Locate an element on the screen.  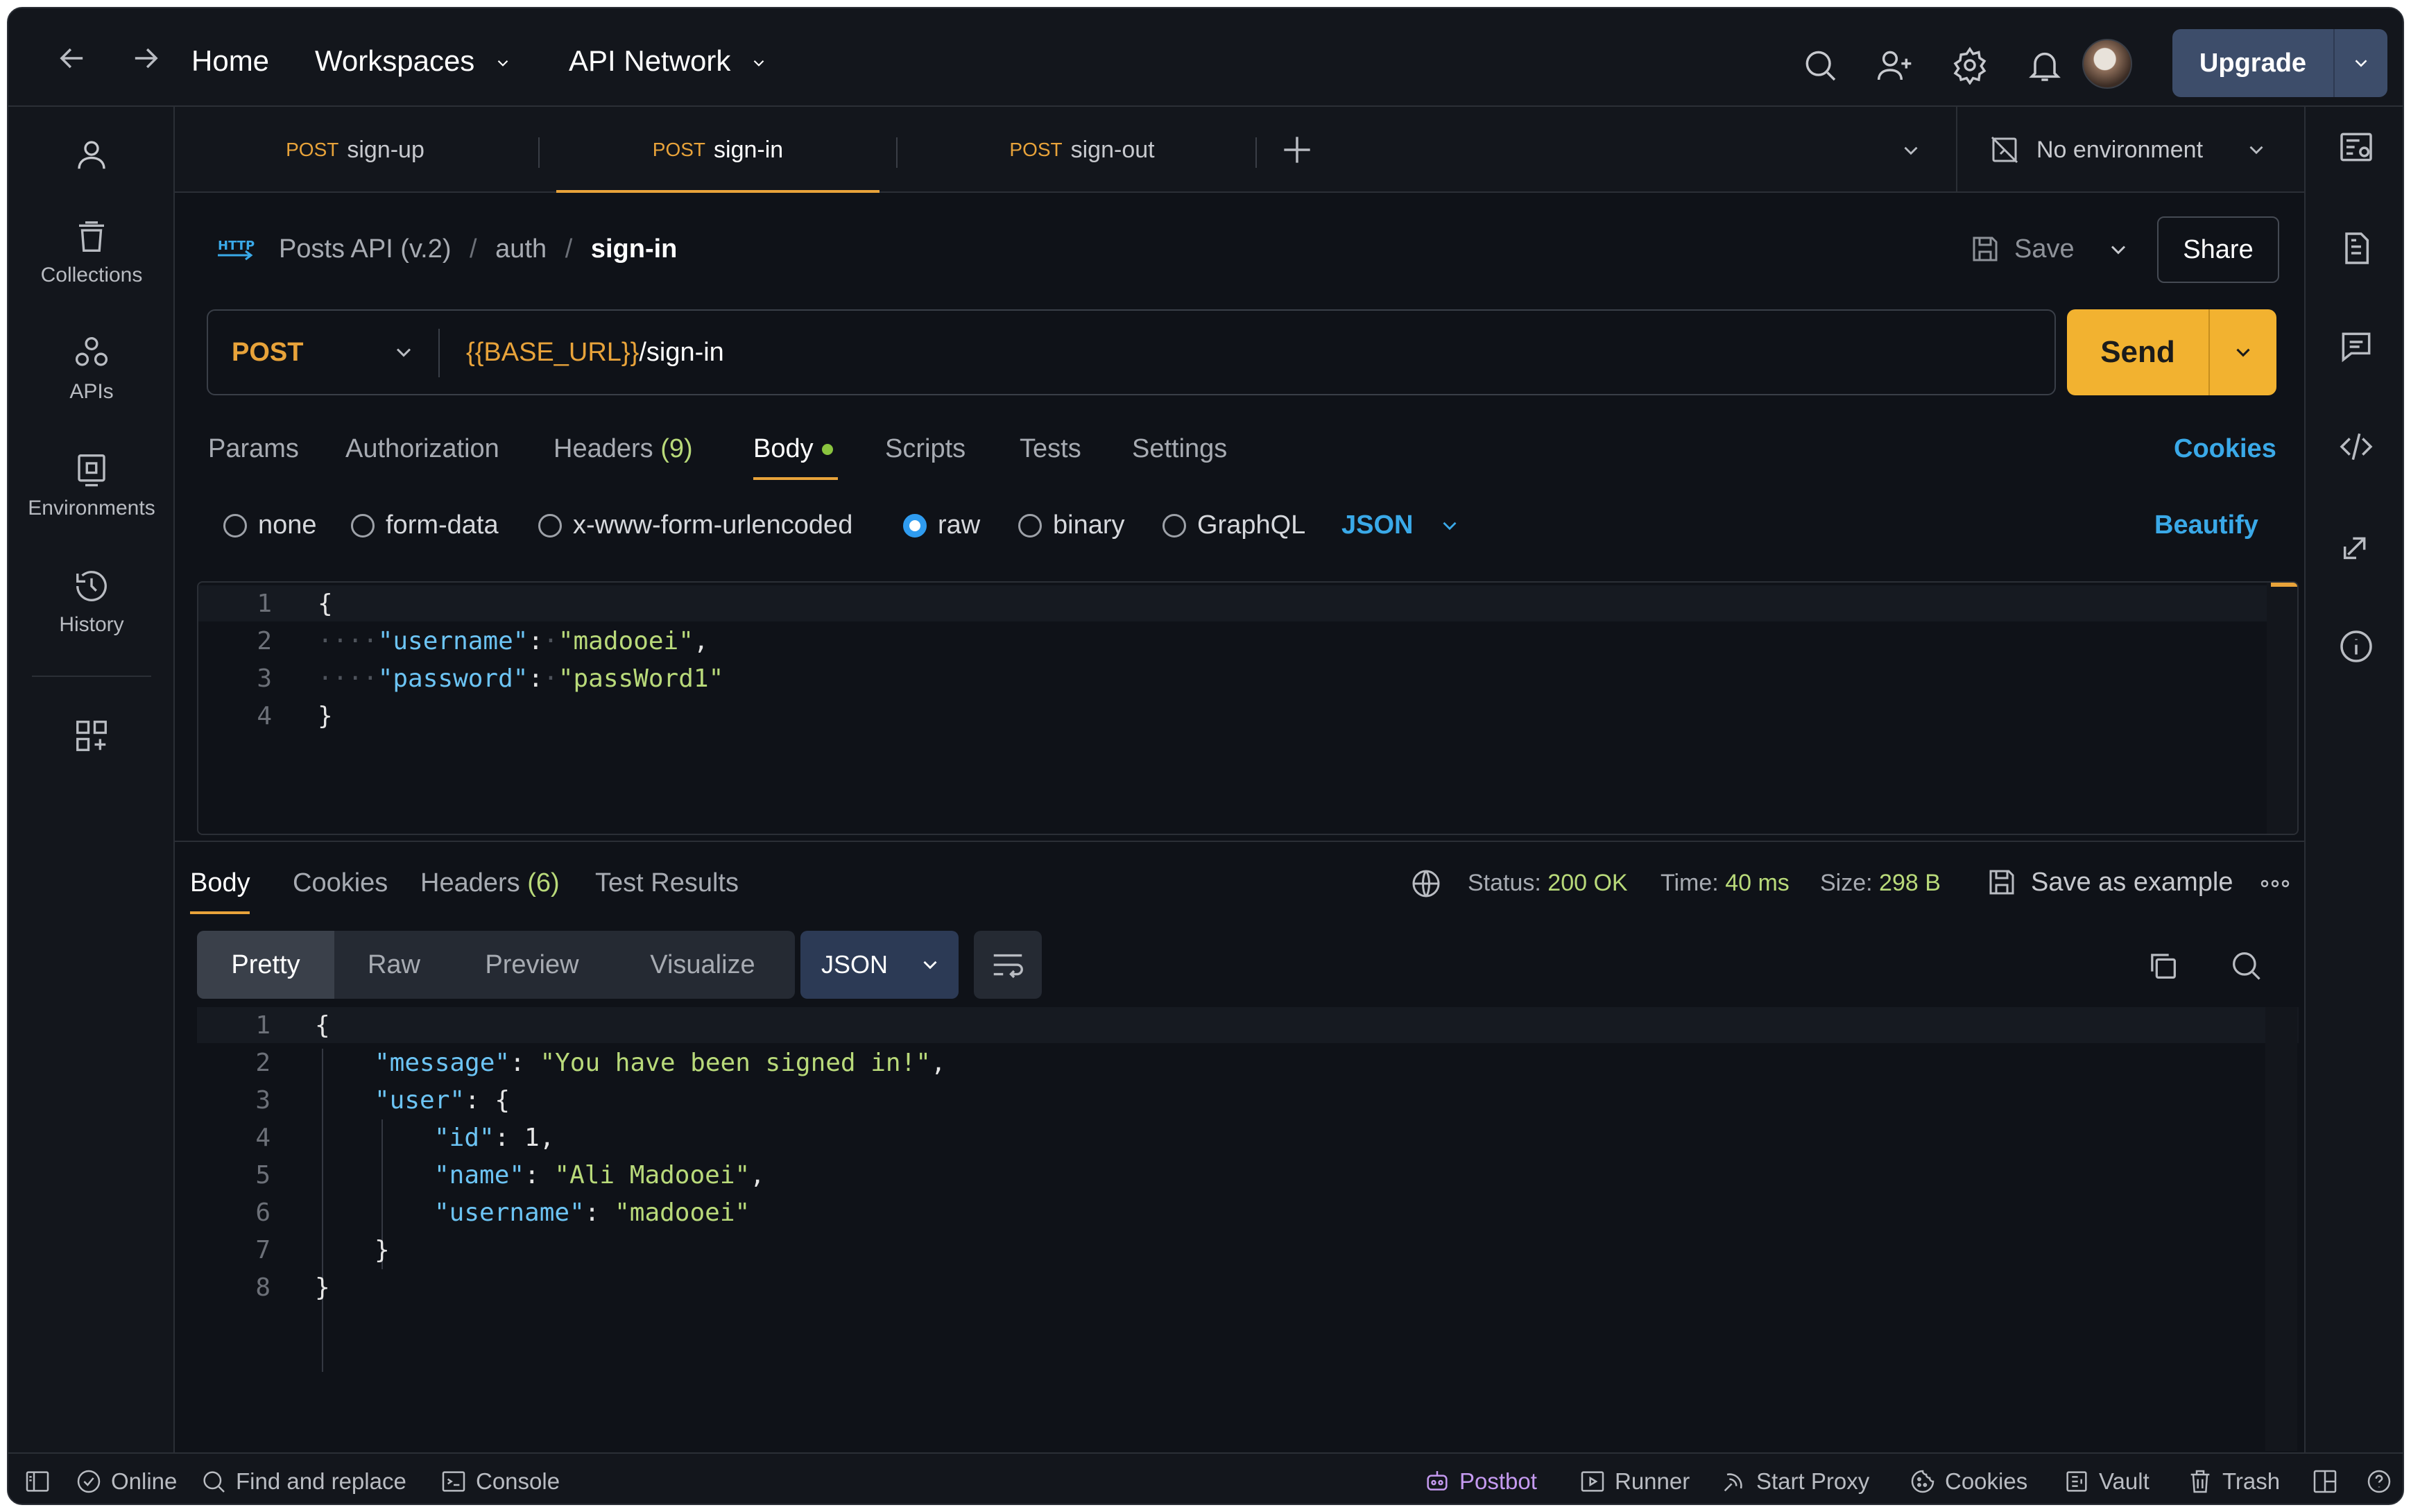
info-icon is located at coordinates (2356, 646).